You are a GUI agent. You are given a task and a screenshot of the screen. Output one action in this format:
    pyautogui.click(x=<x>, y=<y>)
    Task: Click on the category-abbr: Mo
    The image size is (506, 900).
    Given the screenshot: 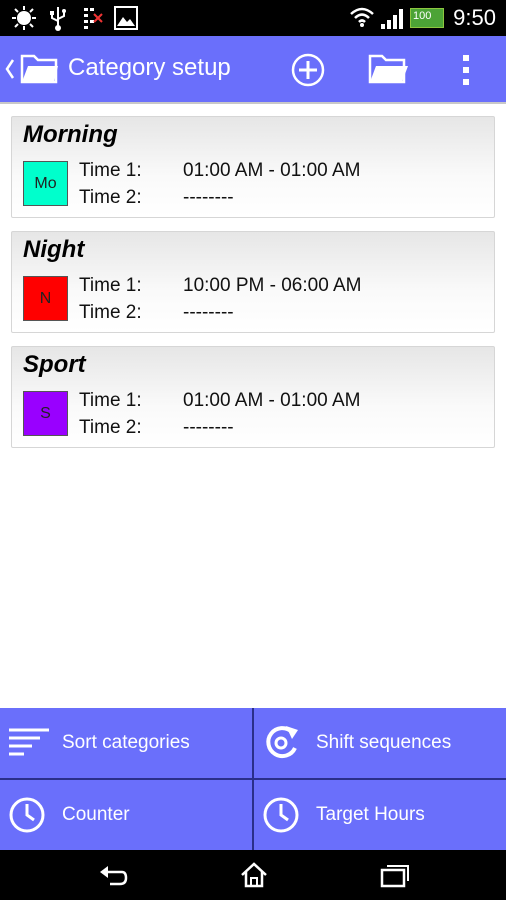 What is the action you would take?
    pyautogui.click(x=45, y=183)
    